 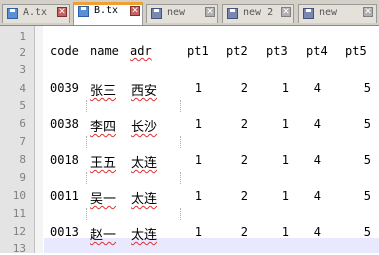 I want to click on header-cell: pt4, so click(x=317, y=51).